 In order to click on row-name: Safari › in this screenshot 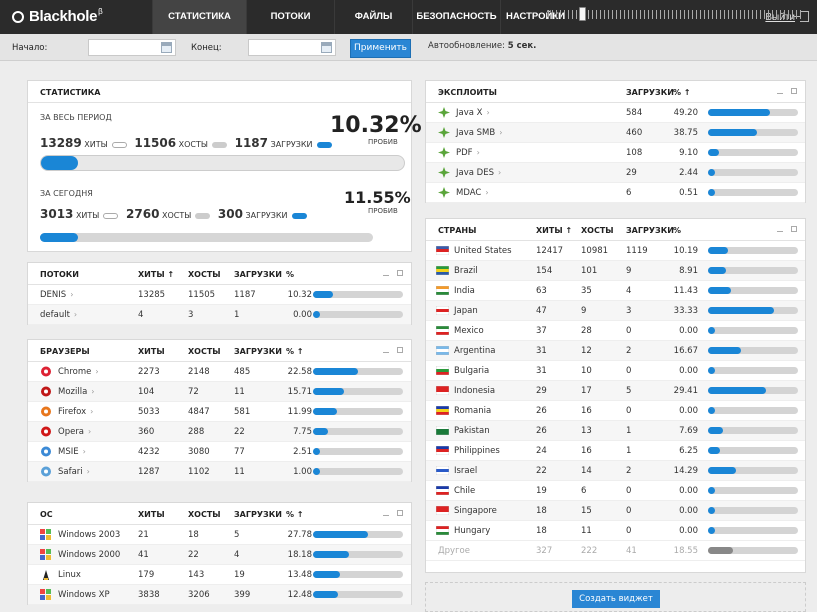, I will do `click(74, 472)`.